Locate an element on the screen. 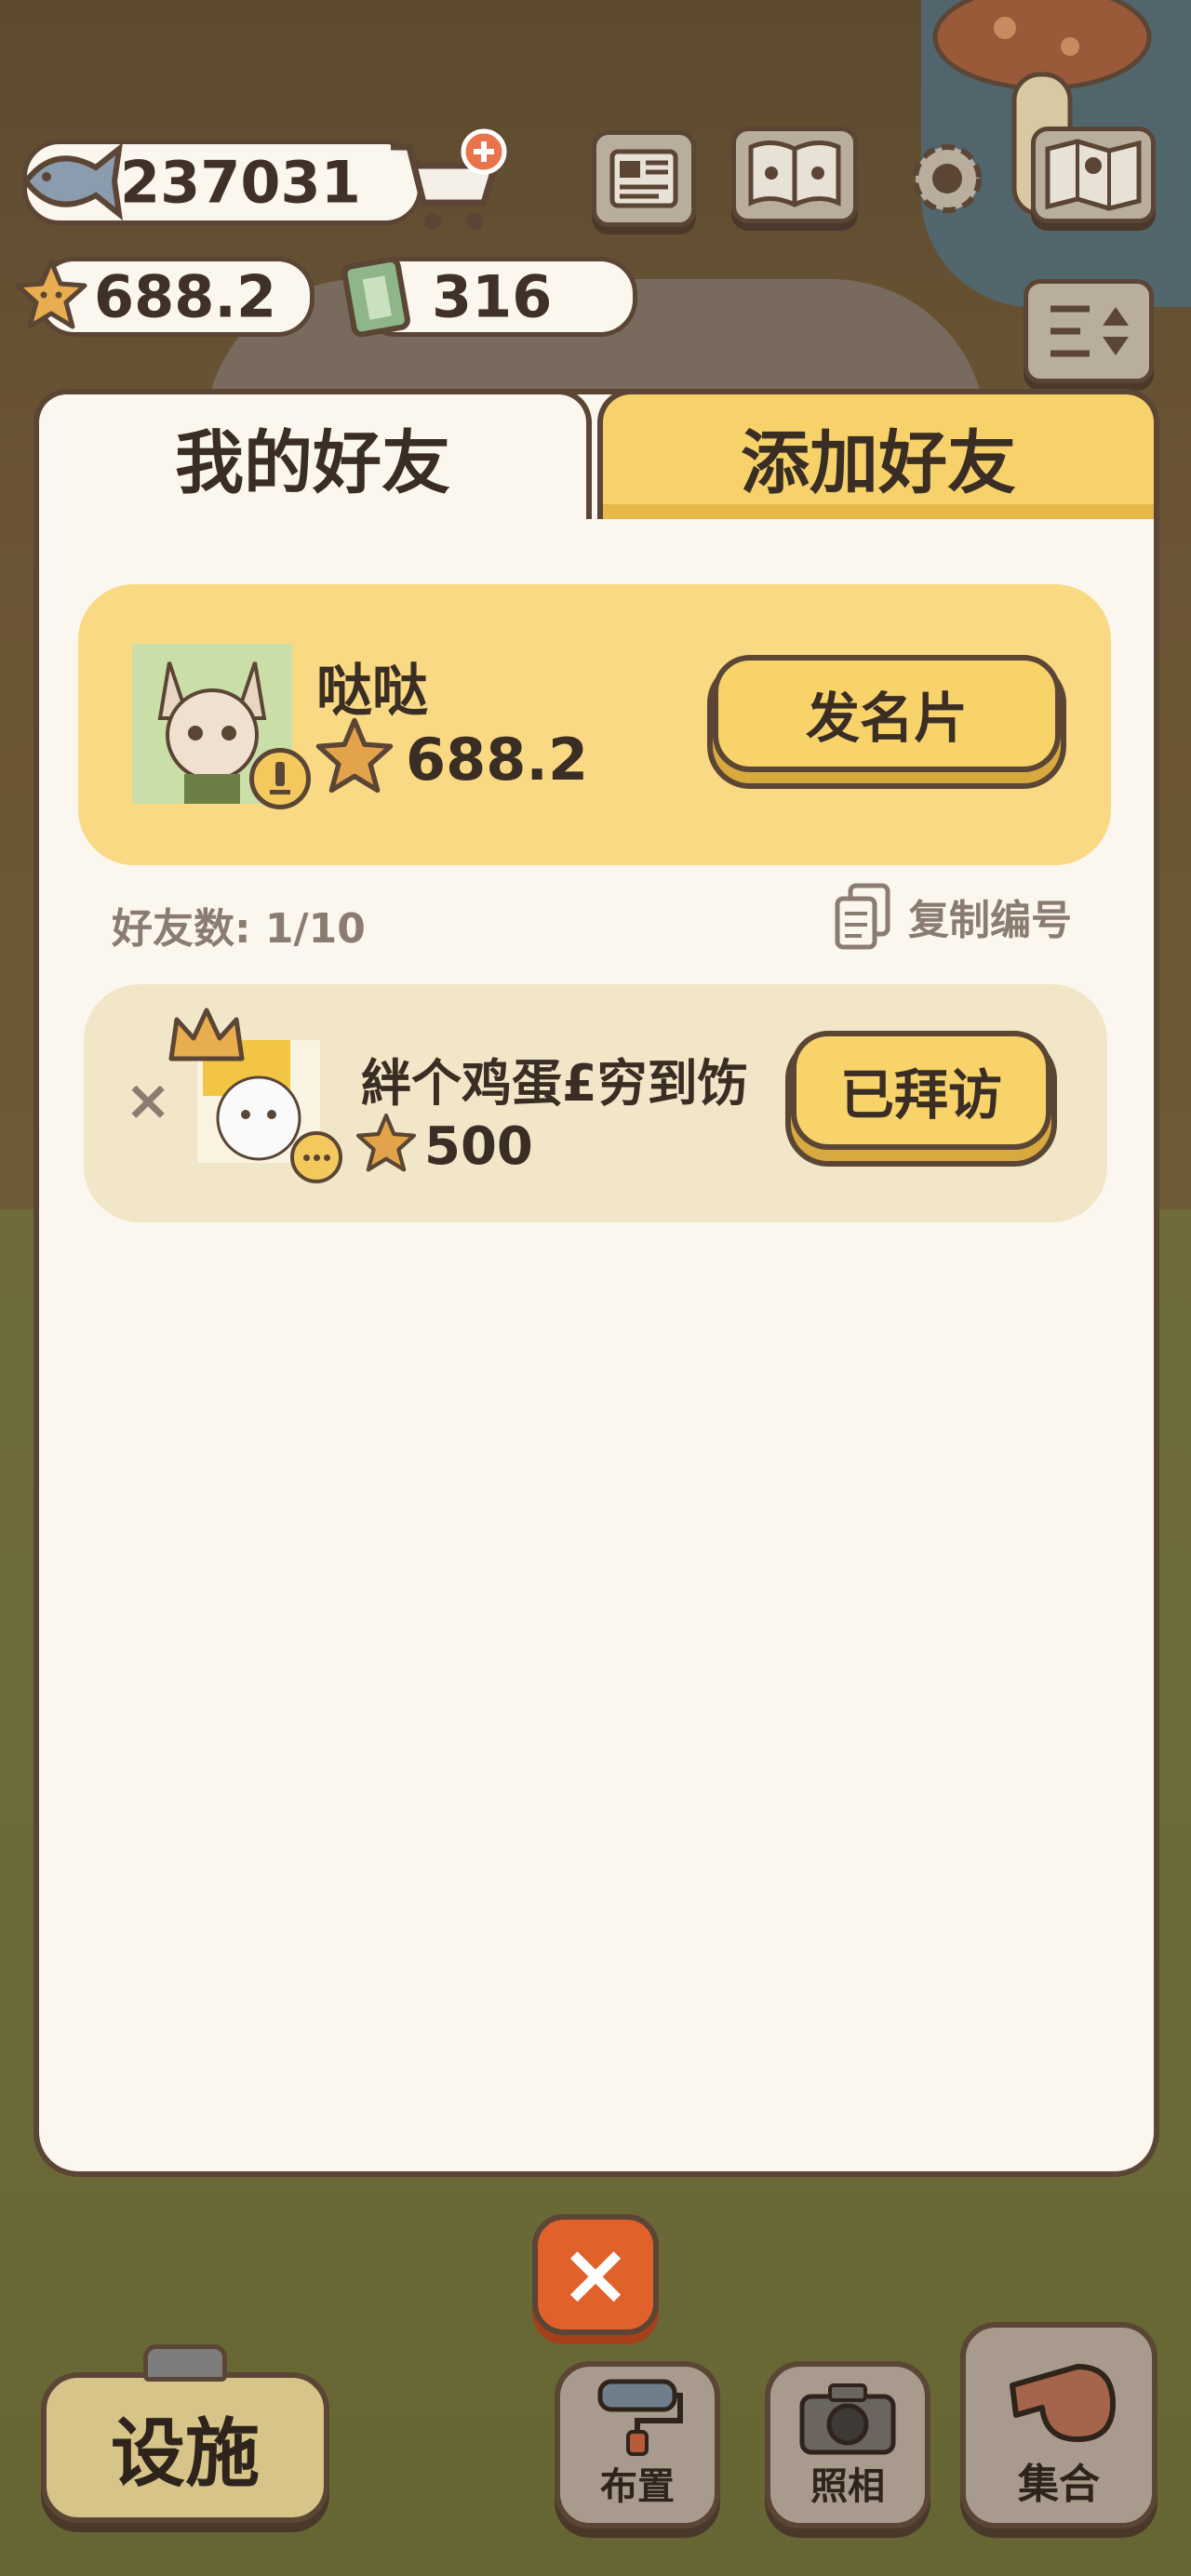 The height and width of the screenshot is (2576, 1191). ticket-count: 316 is located at coordinates (492, 296).